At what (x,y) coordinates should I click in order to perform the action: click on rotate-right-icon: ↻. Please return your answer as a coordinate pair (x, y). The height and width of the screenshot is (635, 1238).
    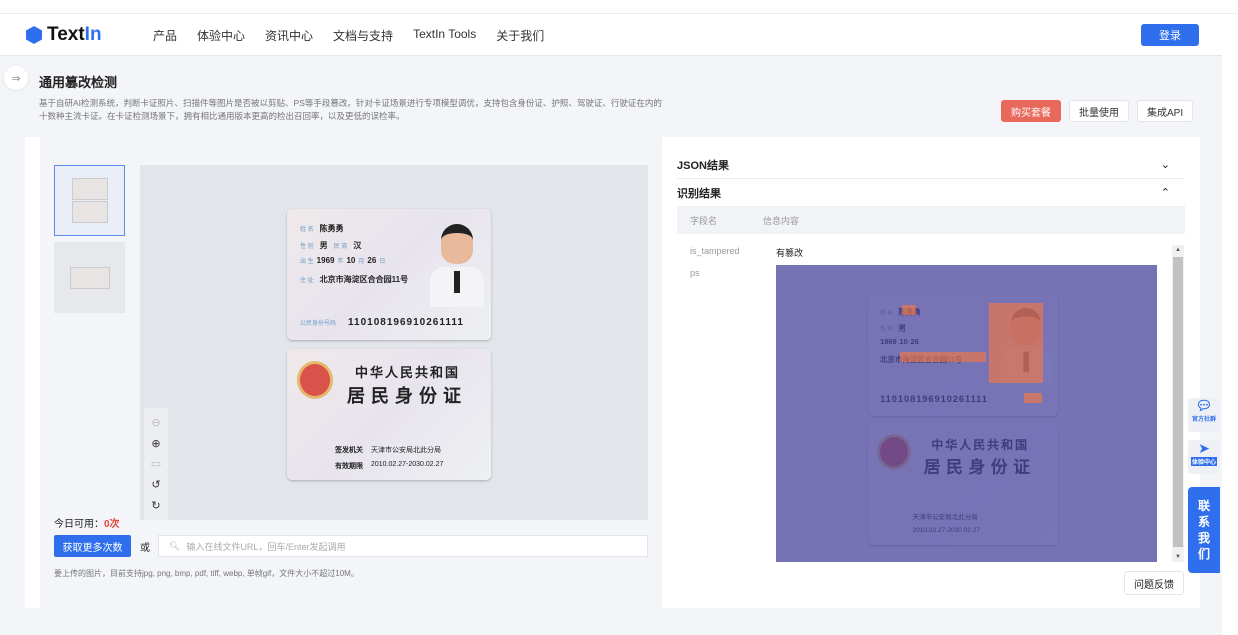
    Looking at the image, I should click on (155, 505).